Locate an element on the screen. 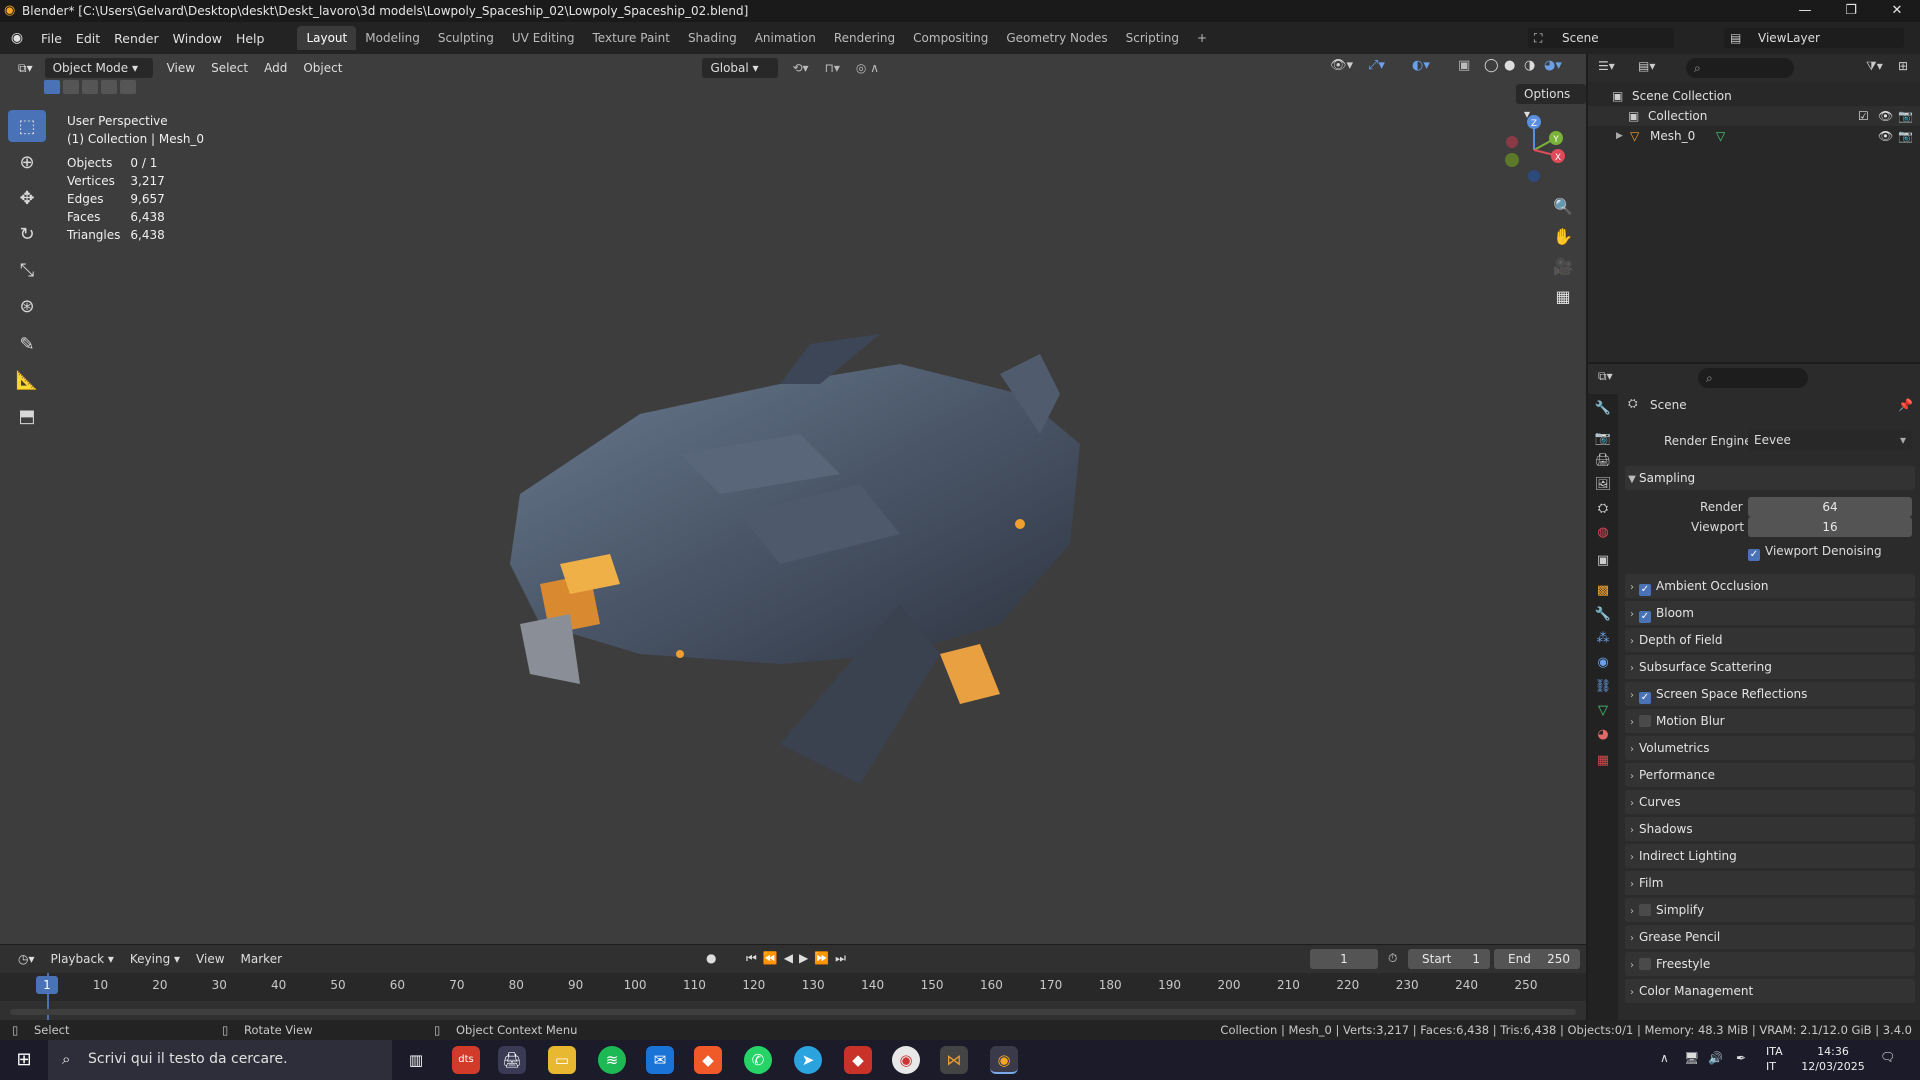  perspective-toggle-icon: ▦ is located at coordinates (1563, 297).